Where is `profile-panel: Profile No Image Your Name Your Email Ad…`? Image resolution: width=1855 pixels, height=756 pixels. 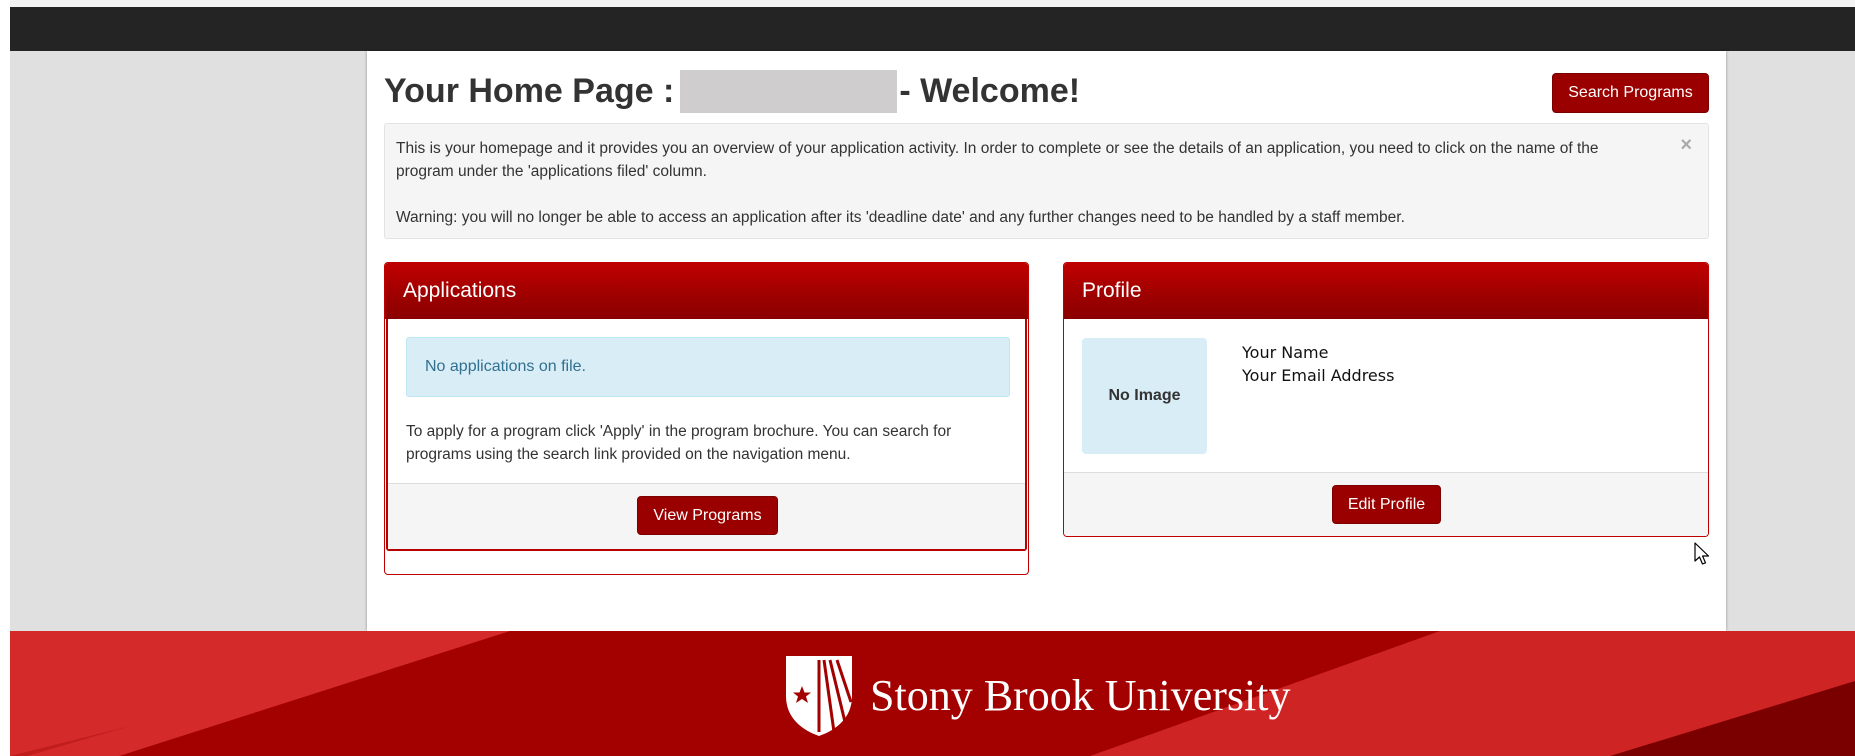 profile-panel: Profile No Image Your Name Your Email Ad… is located at coordinates (1386, 399).